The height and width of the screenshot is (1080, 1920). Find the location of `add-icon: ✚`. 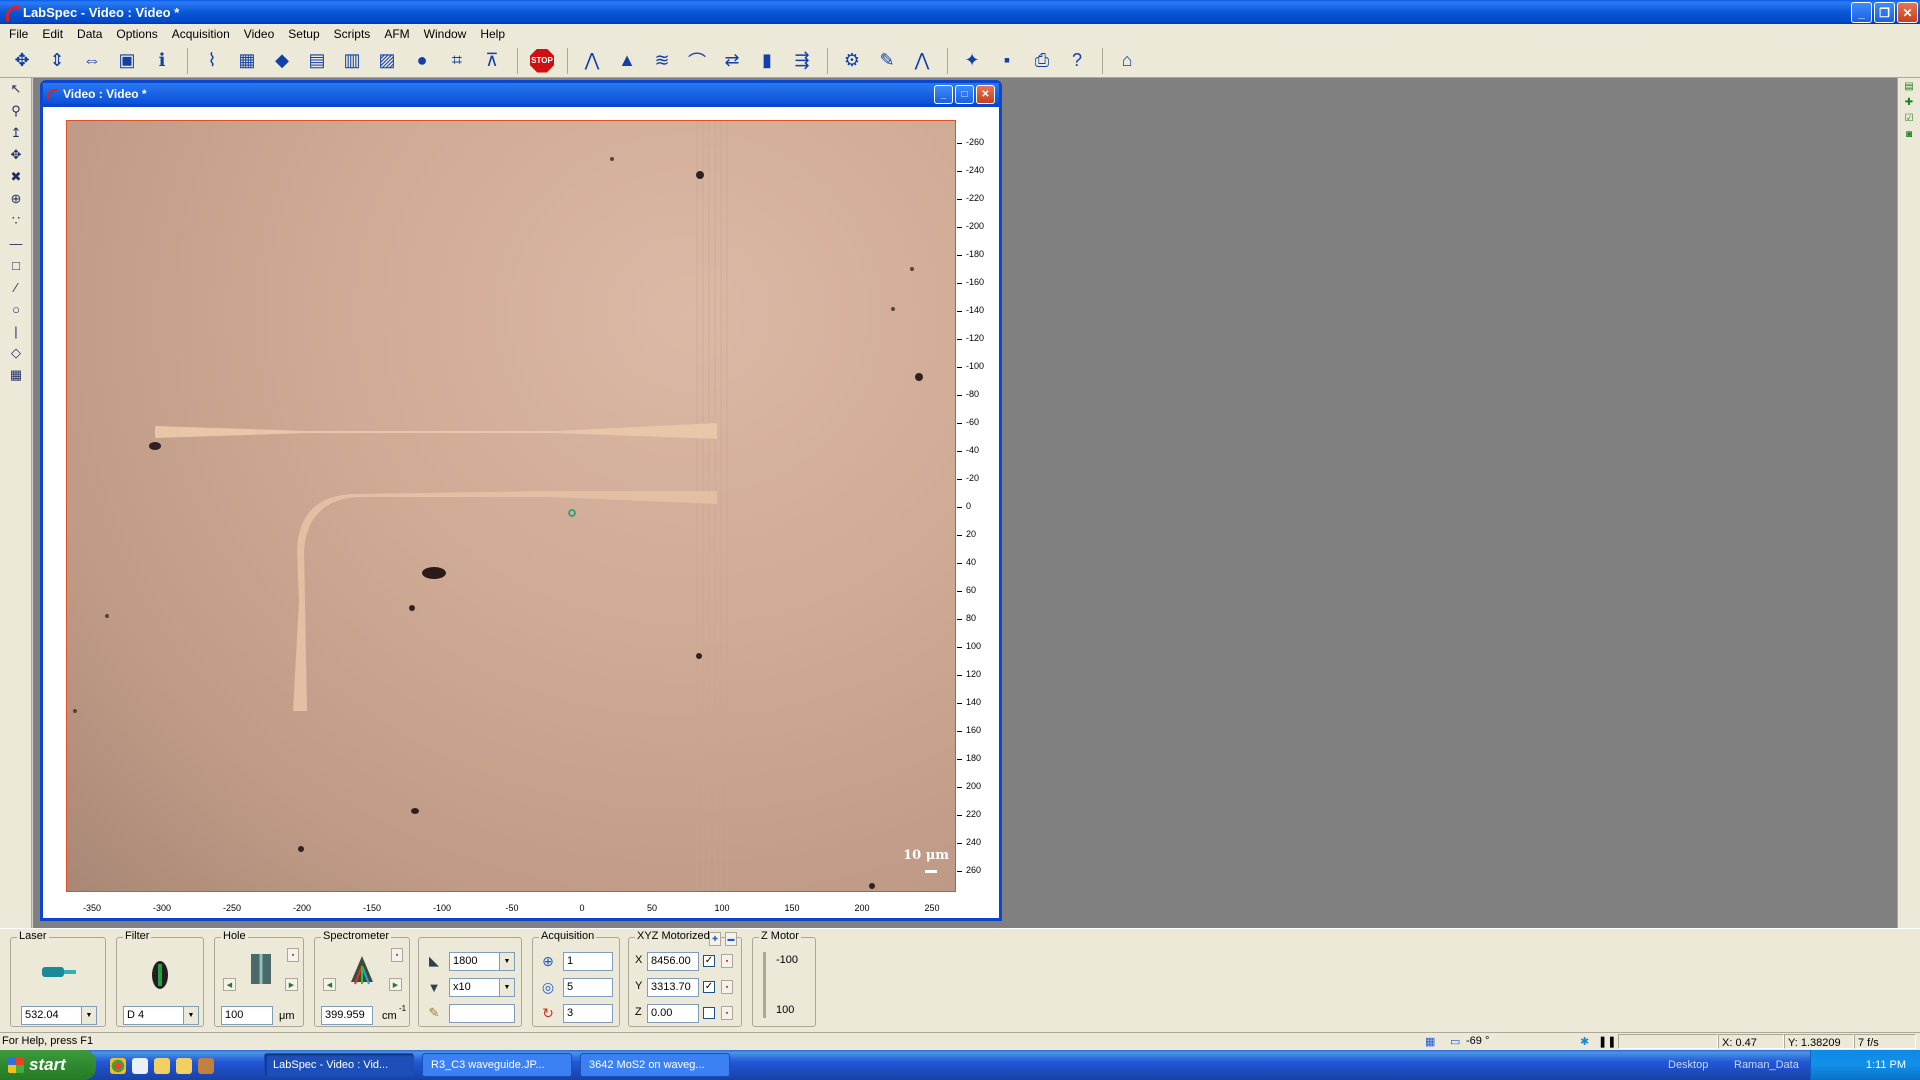

add-icon: ✚ is located at coordinates (1909, 102).